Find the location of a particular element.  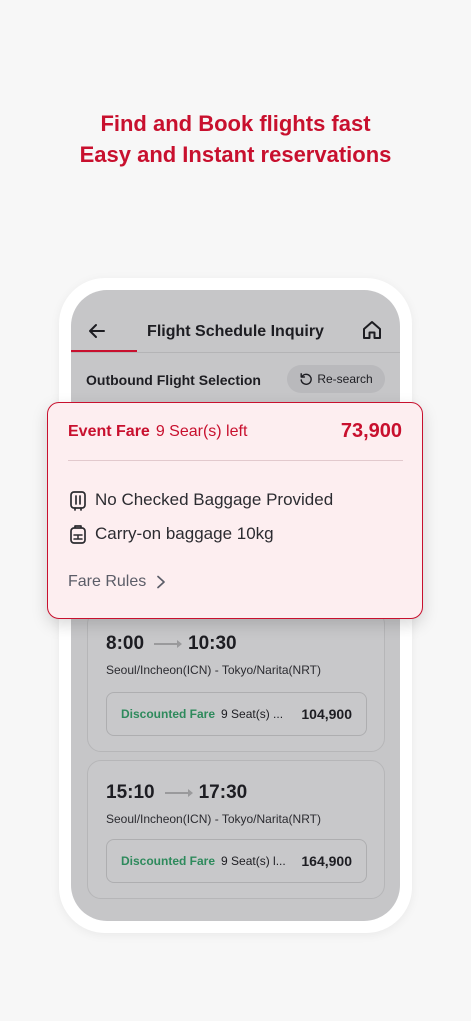

re-search-button: Re-search is located at coordinates (336, 379).